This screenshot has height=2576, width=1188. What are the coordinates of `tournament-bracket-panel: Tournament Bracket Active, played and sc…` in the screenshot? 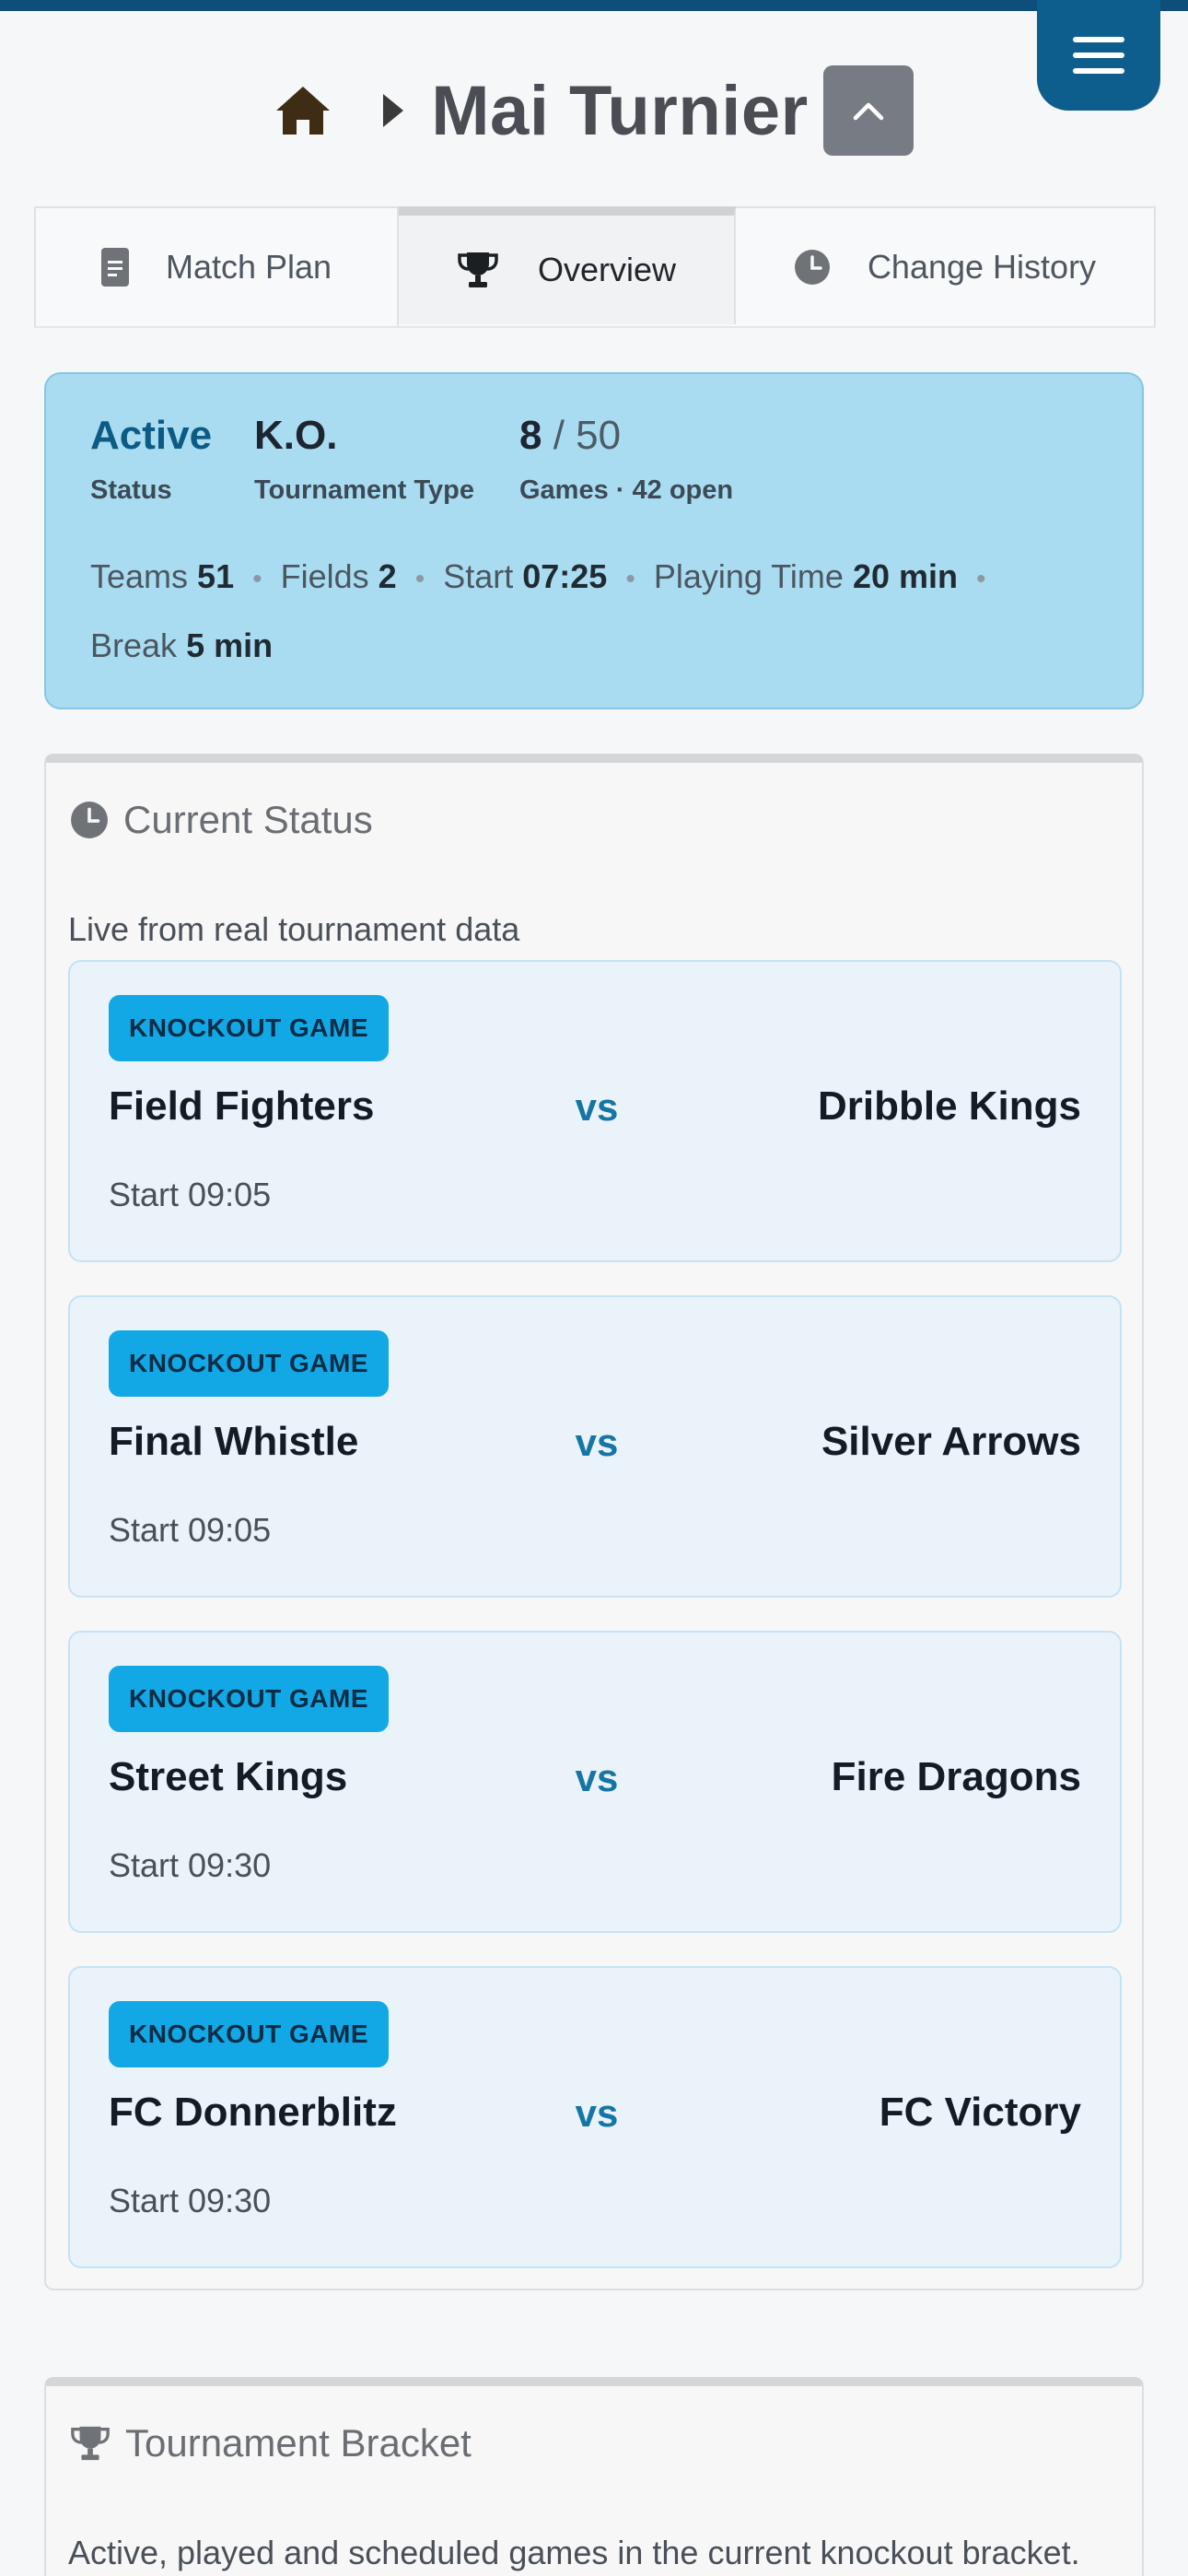 It's located at (594, 2476).